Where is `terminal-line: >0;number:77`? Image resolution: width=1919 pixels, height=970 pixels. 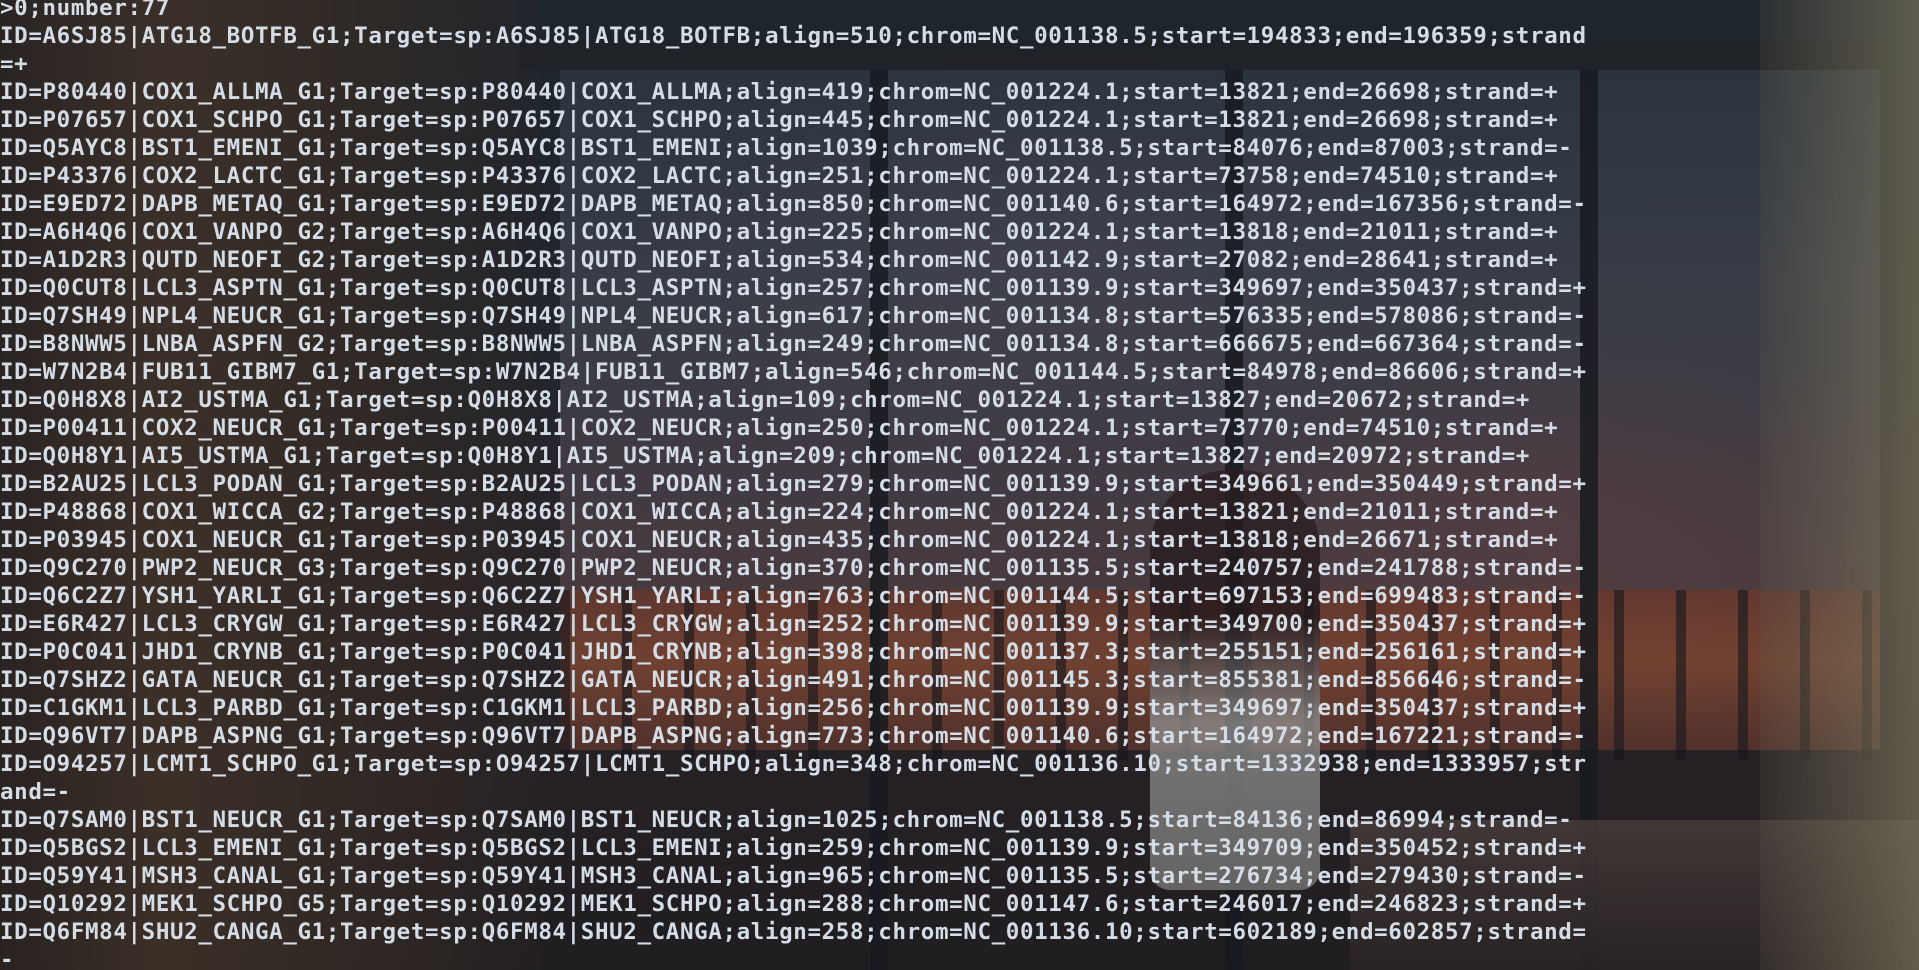
terminal-line: >0;number:77 is located at coordinates (85, 10).